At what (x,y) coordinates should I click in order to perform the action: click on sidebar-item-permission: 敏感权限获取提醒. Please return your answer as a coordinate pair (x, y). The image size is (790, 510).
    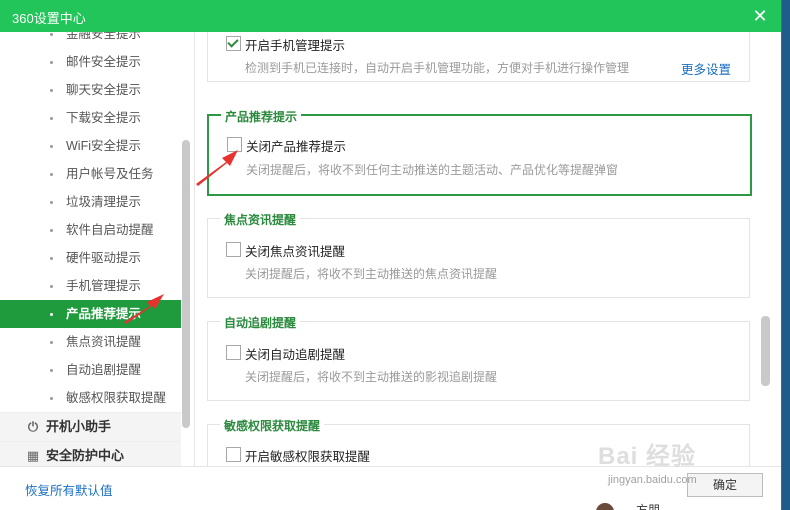
    Looking at the image, I should click on (90, 398).